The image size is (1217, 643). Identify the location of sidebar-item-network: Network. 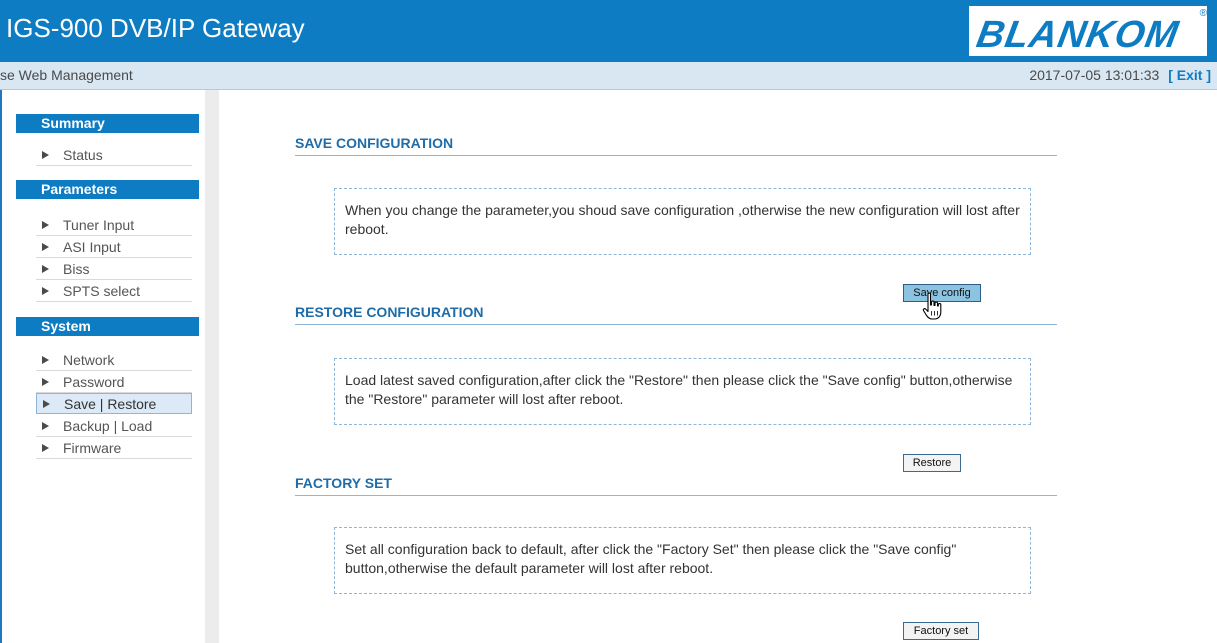
(114, 360).